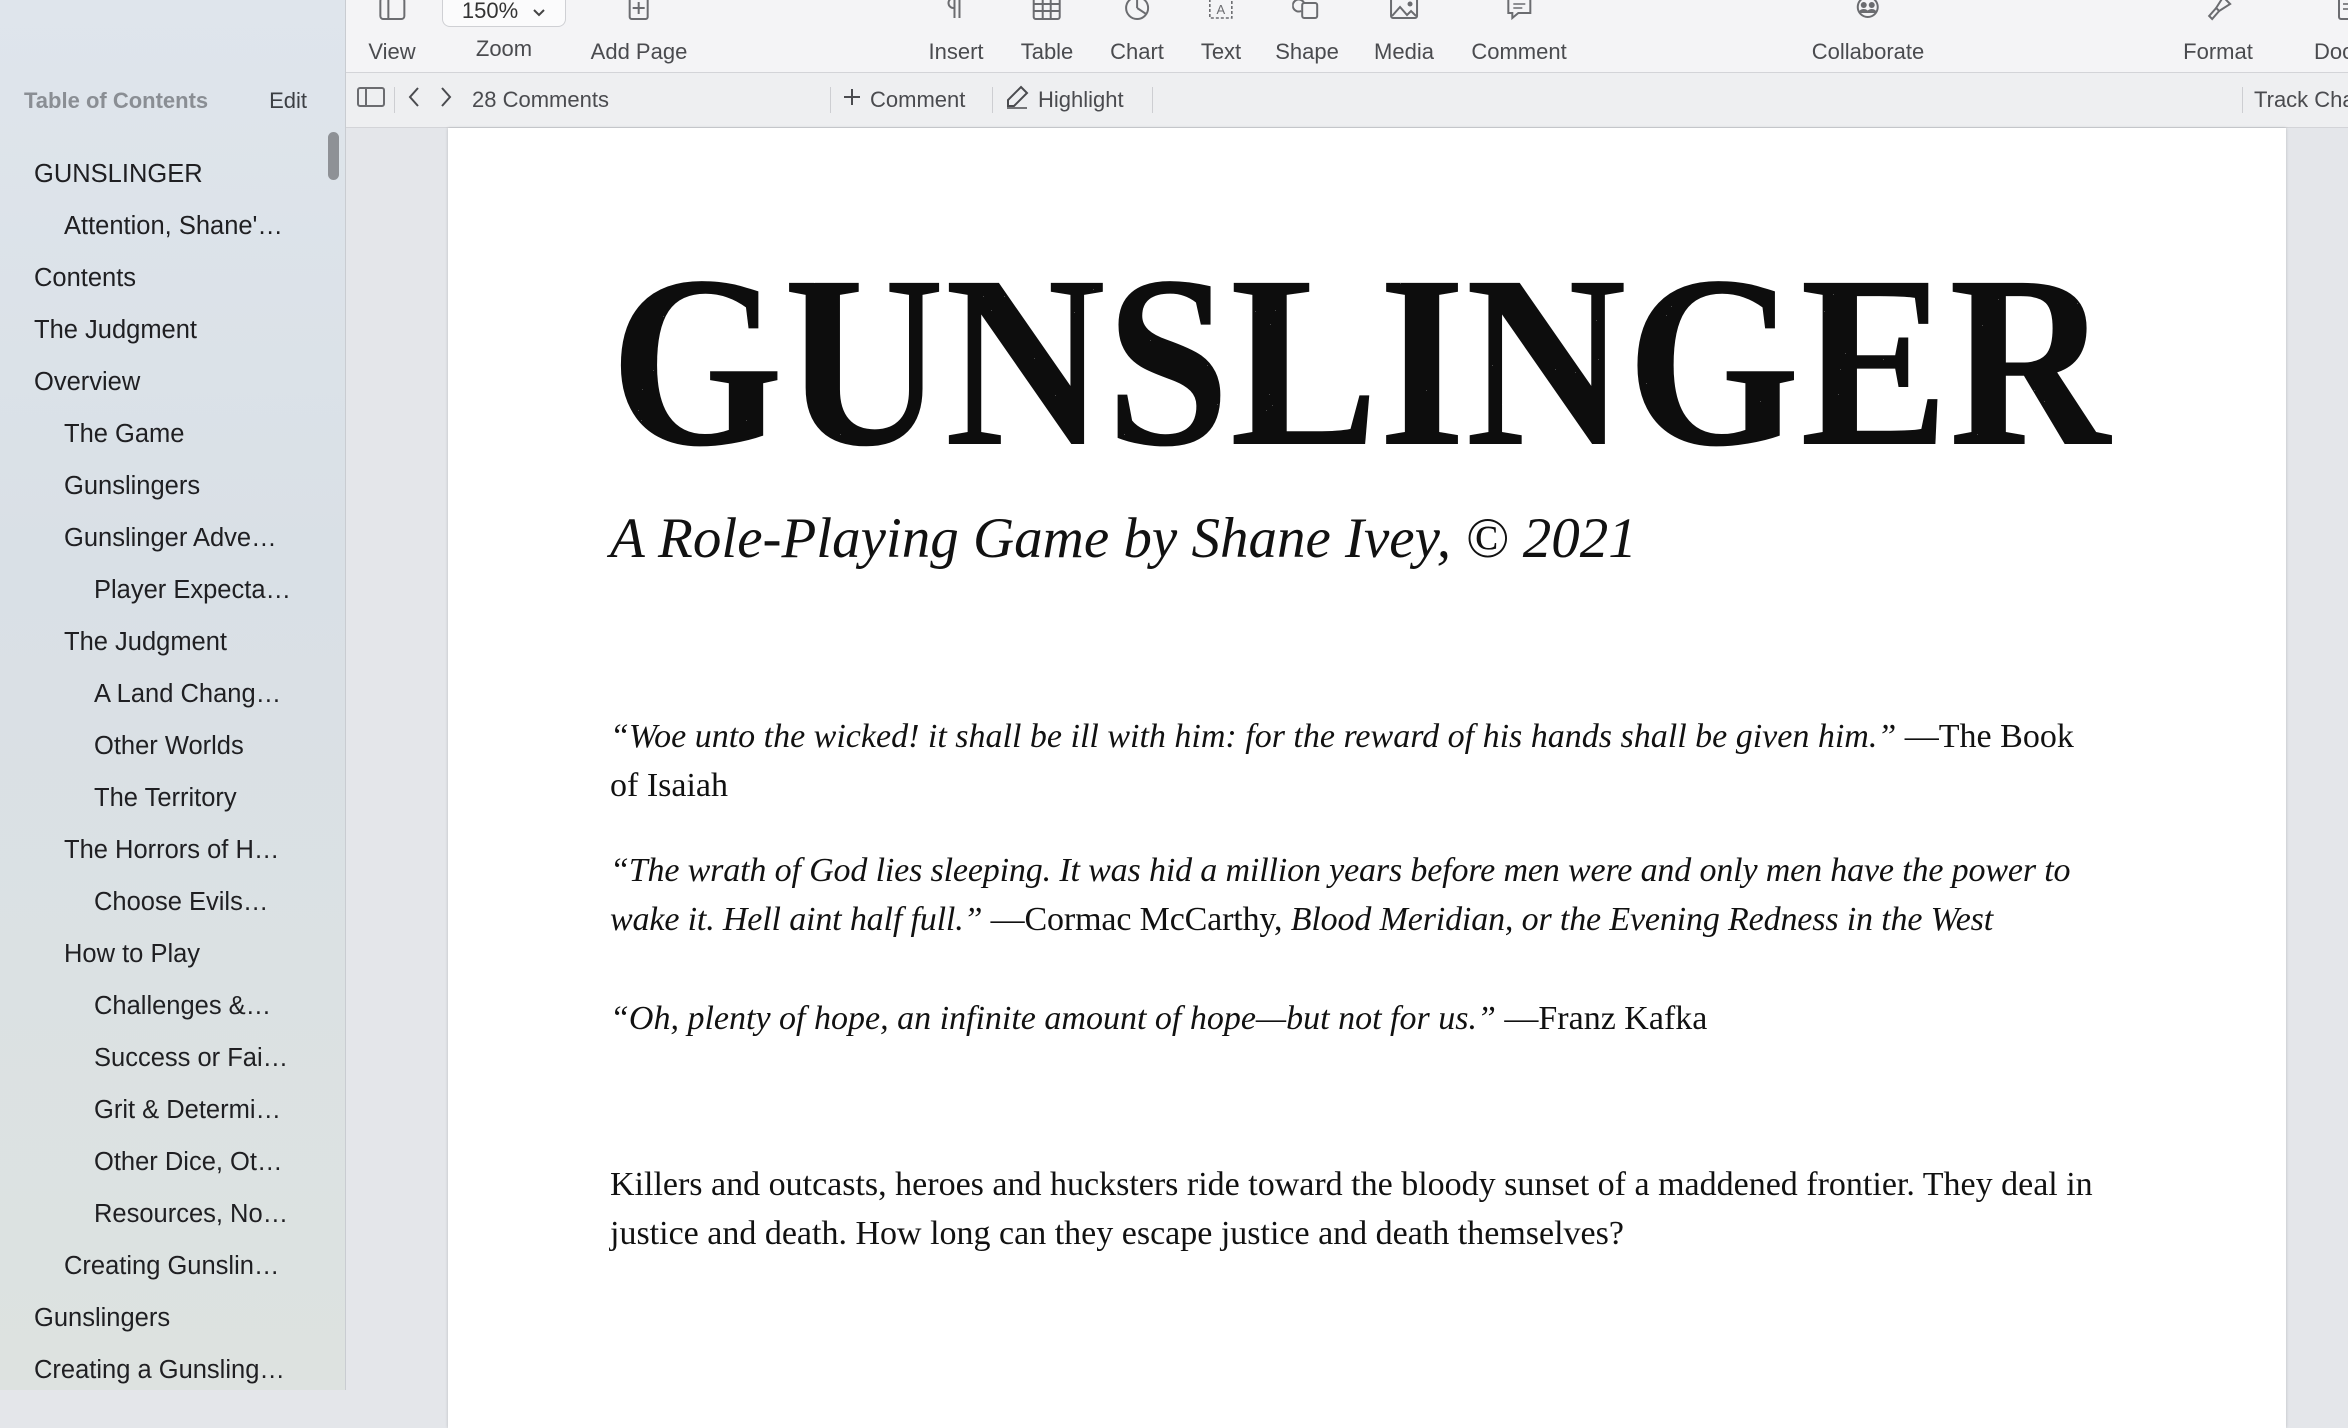 The width and height of the screenshot is (2348, 1428). I want to click on insert-button: Insert, so click(956, 36).